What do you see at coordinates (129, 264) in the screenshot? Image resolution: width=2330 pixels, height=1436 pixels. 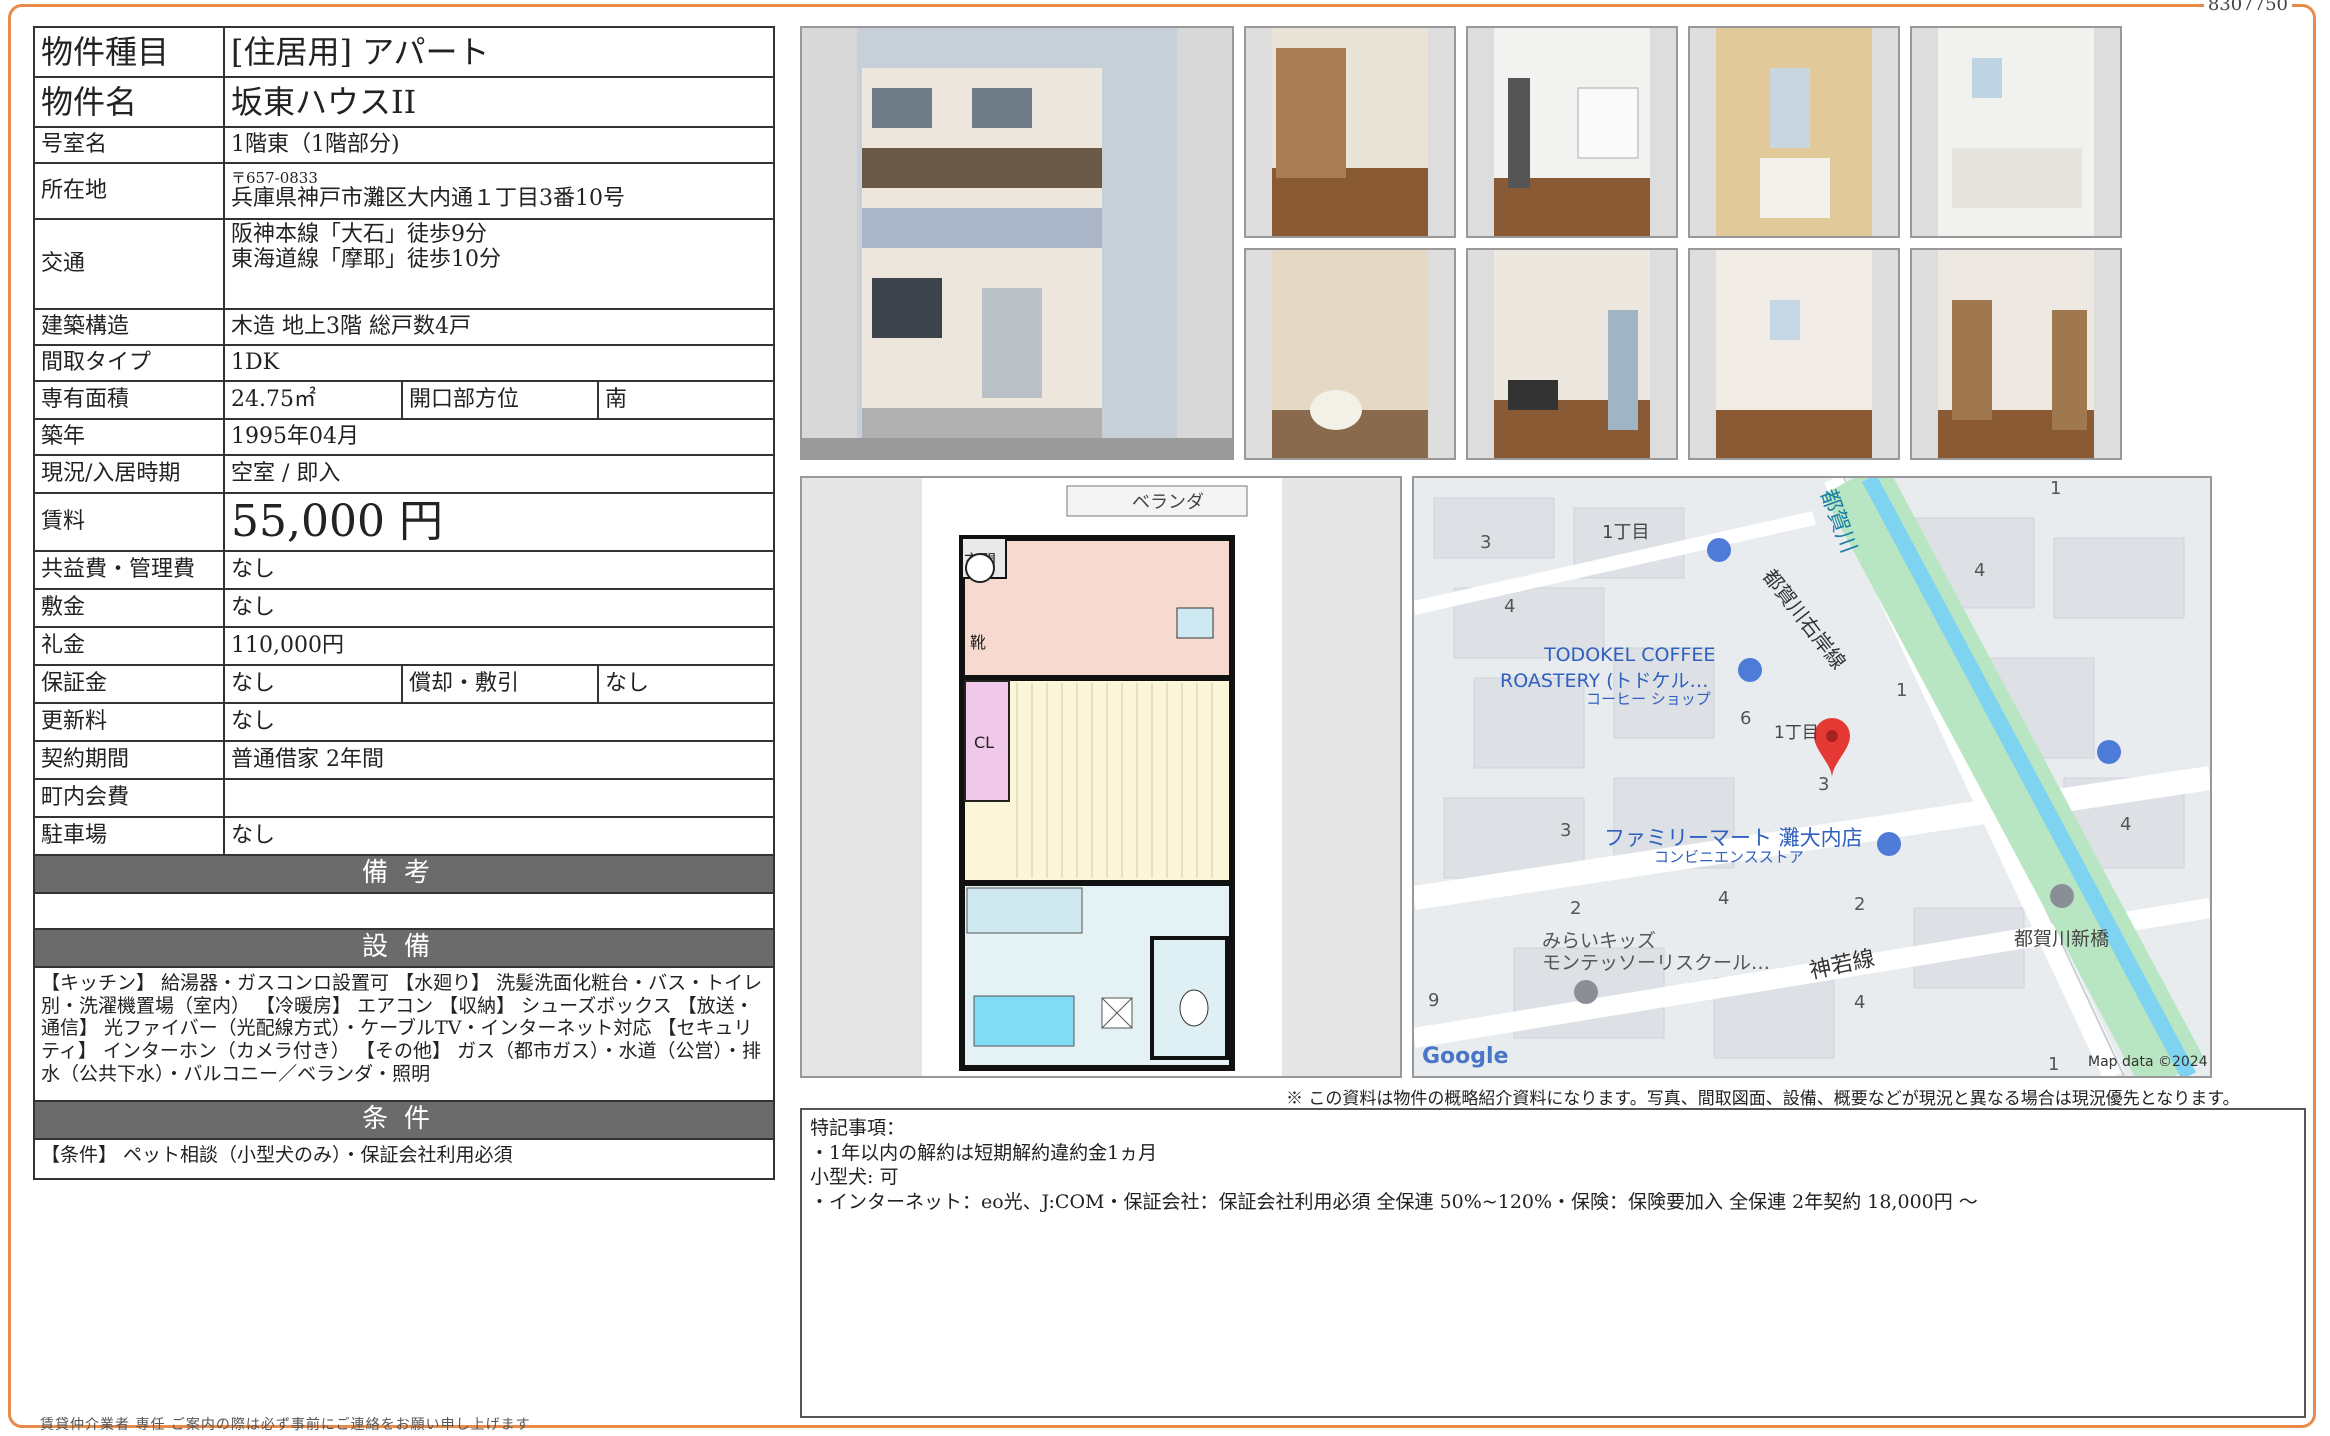 I see `access-label: 交通` at bounding box center [129, 264].